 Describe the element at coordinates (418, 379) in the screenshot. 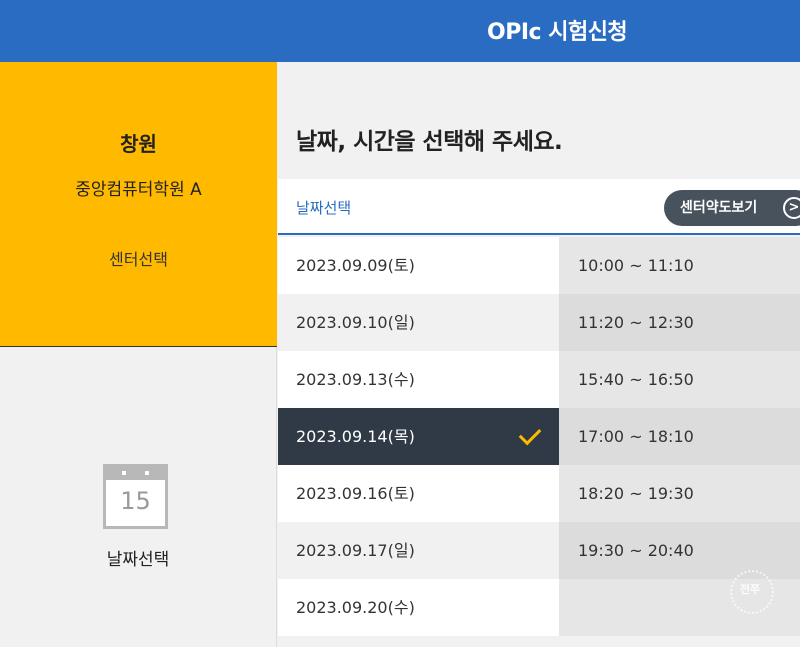

I see `date-option: 2023.09.13(수)` at that location.